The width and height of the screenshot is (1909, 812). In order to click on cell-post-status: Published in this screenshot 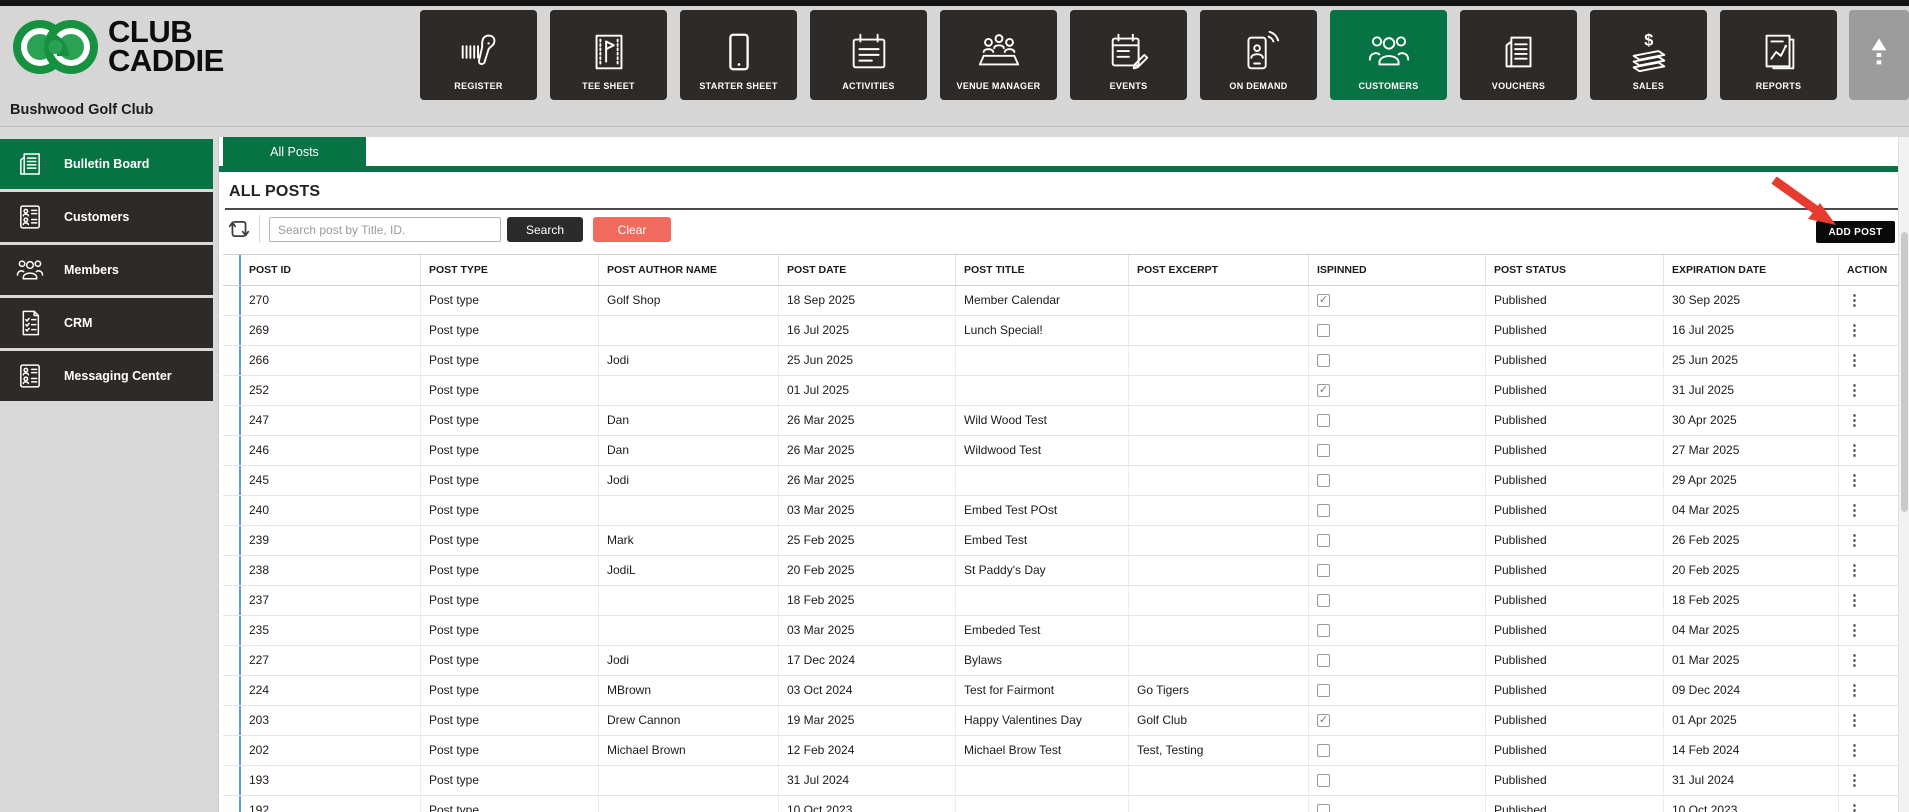, I will do `click(1575, 510)`.